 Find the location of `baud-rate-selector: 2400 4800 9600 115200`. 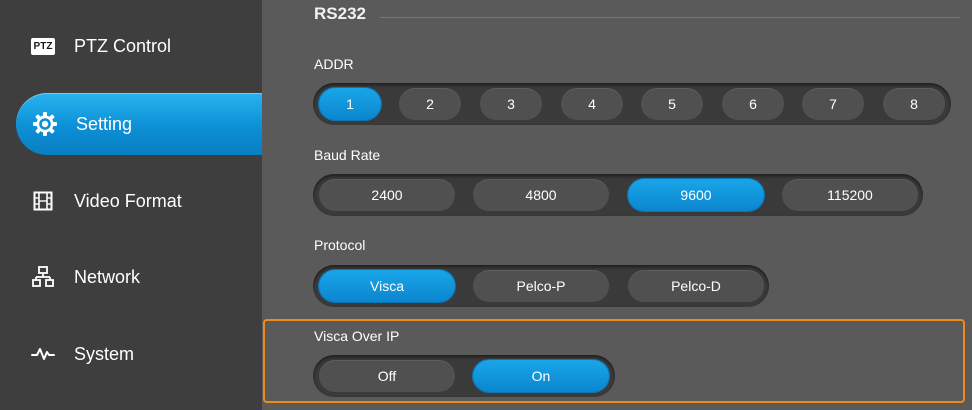

baud-rate-selector: 2400 4800 9600 115200 is located at coordinates (618, 195).